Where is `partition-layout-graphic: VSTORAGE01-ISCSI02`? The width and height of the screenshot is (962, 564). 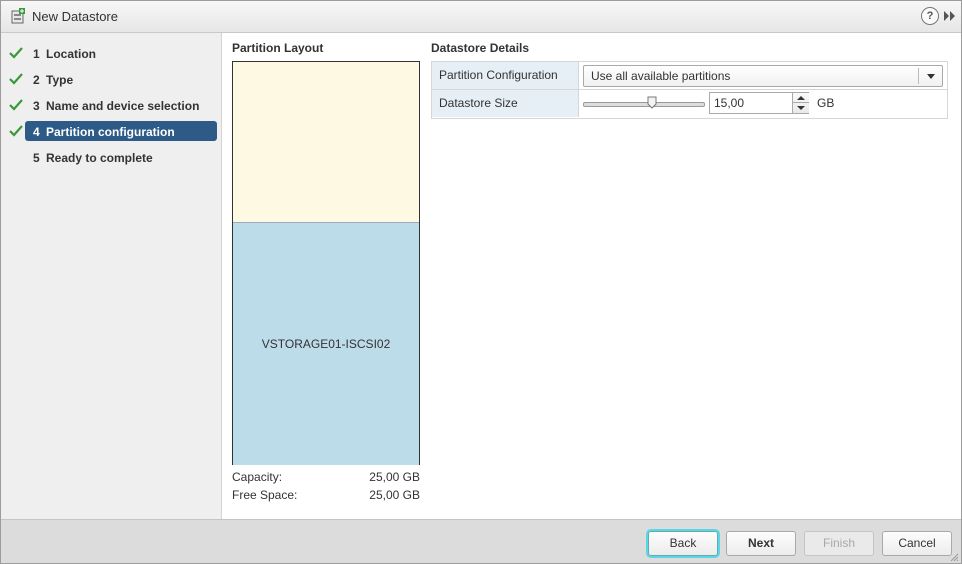
partition-layout-graphic: VSTORAGE01-ISCSI02 is located at coordinates (326, 263).